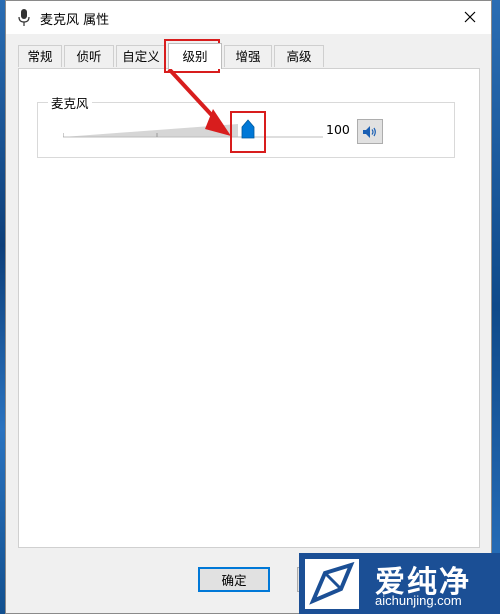 Image resolution: width=500 pixels, height=614 pixels. I want to click on watermark: 爱纯净 aichunjing.com, so click(399, 583).